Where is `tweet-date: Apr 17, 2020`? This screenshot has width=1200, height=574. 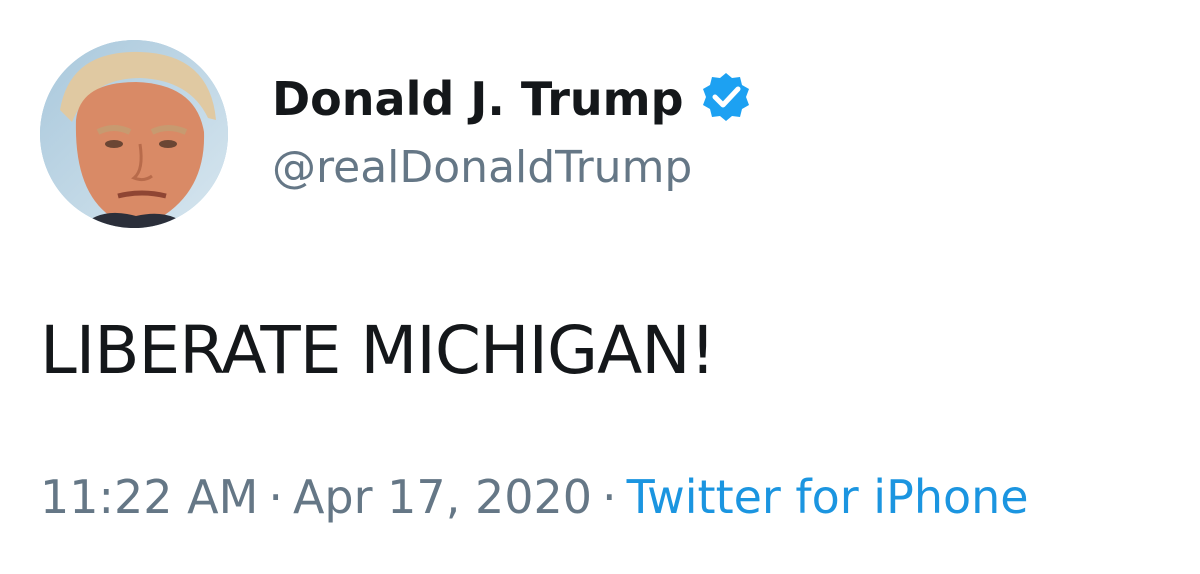
tweet-date: Apr 17, 2020 is located at coordinates (442, 497).